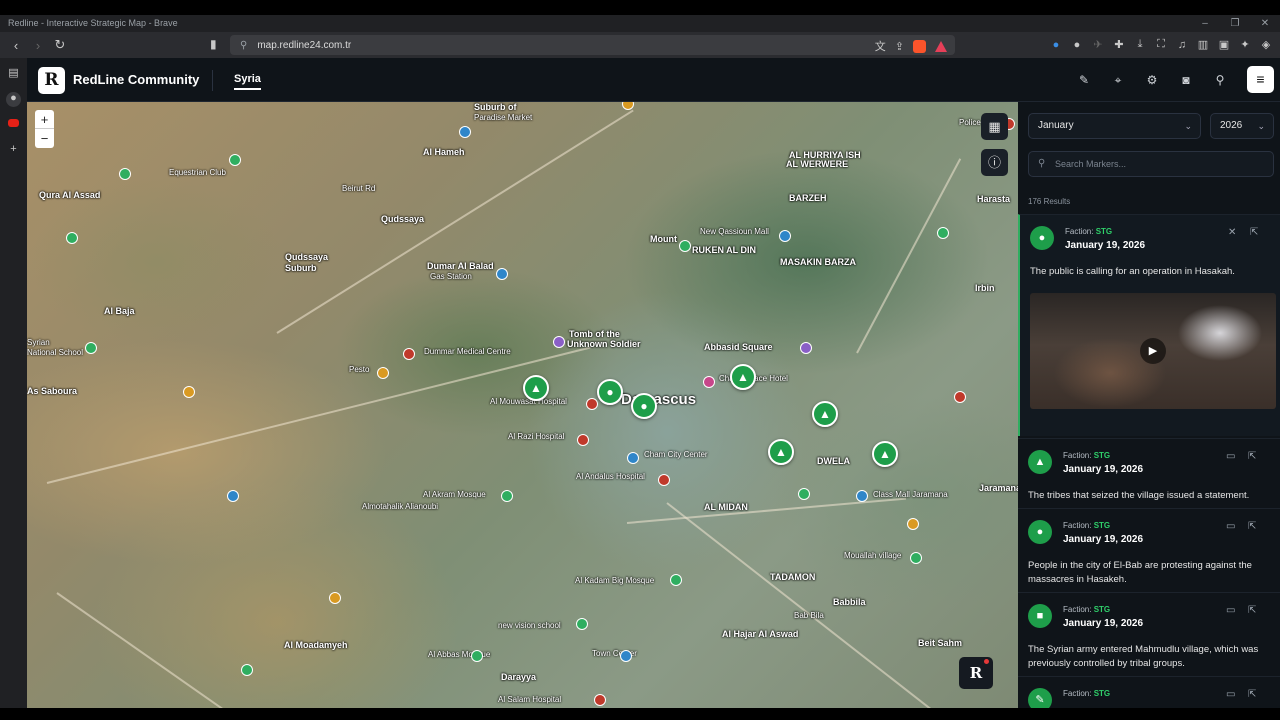 This screenshot has height=720, width=1280. Describe the element at coordinates (976, 673) in the screenshot. I see `redline-badge: R` at that location.